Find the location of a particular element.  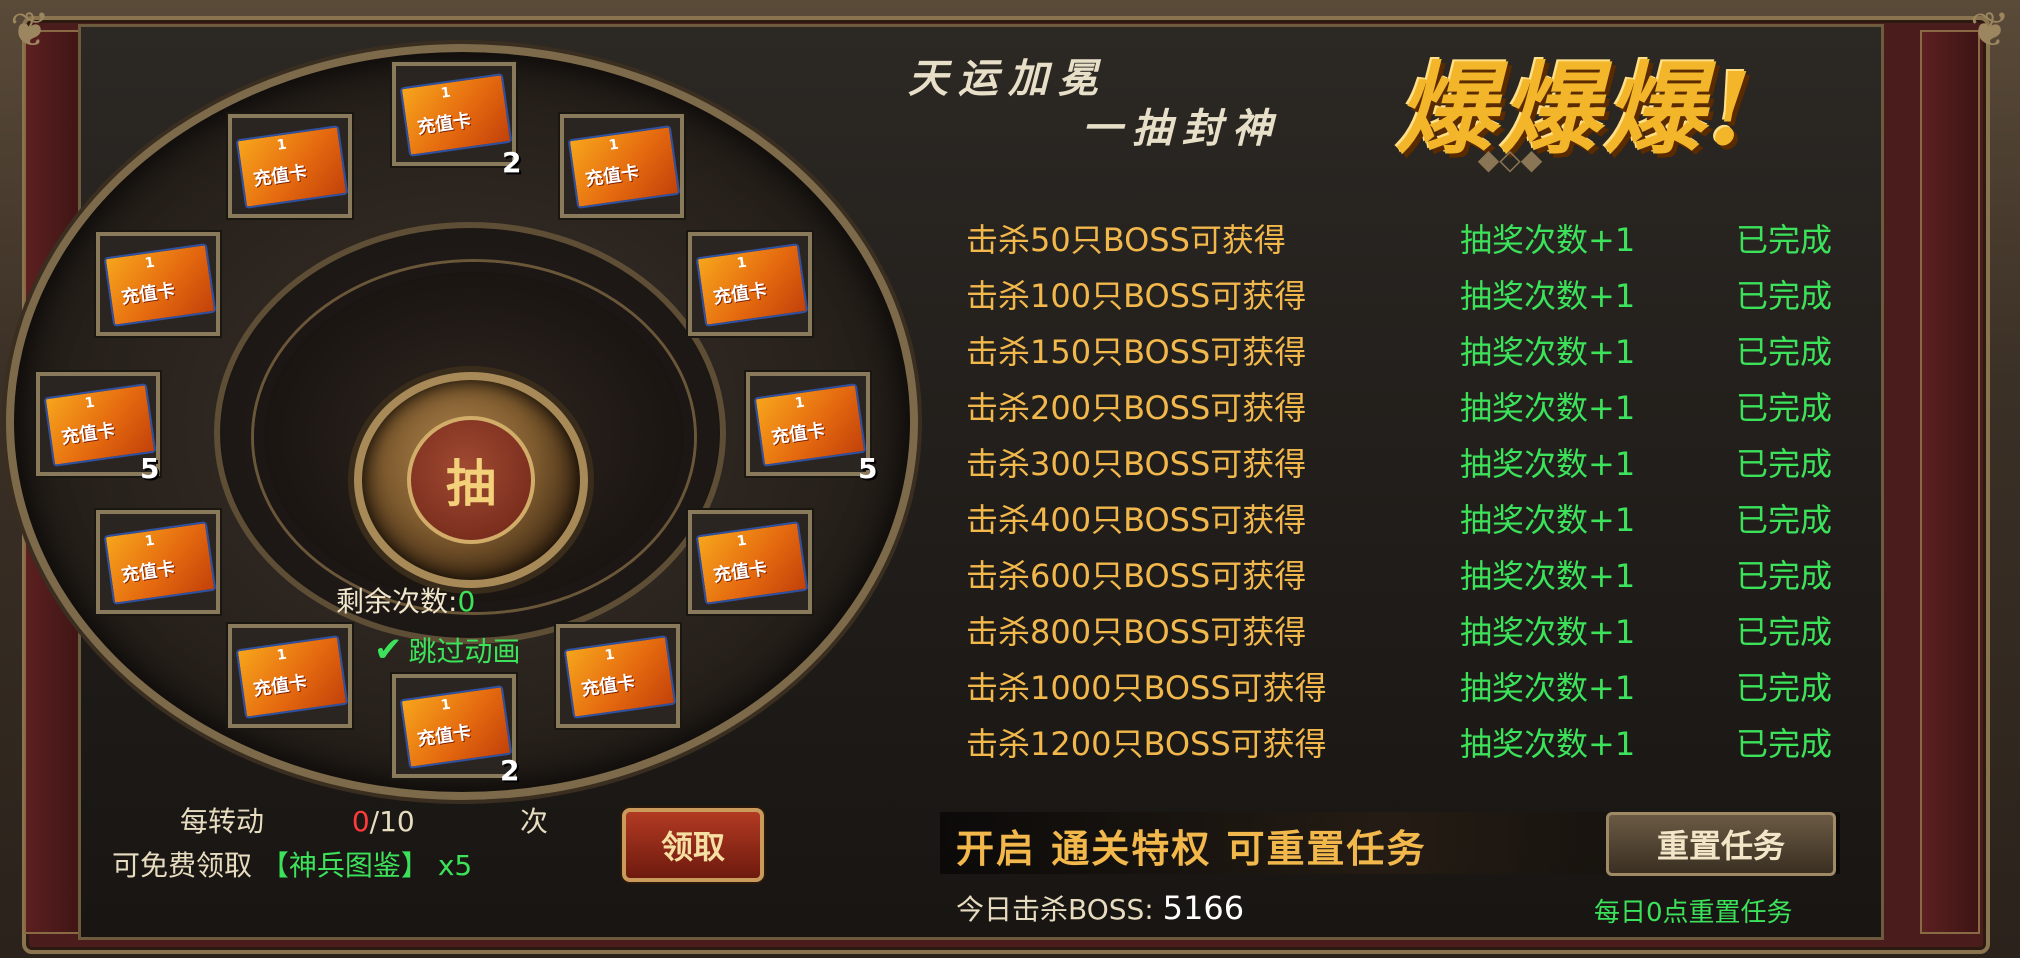

remaining-draws: 剩余次数:0 is located at coordinates (405, 600).